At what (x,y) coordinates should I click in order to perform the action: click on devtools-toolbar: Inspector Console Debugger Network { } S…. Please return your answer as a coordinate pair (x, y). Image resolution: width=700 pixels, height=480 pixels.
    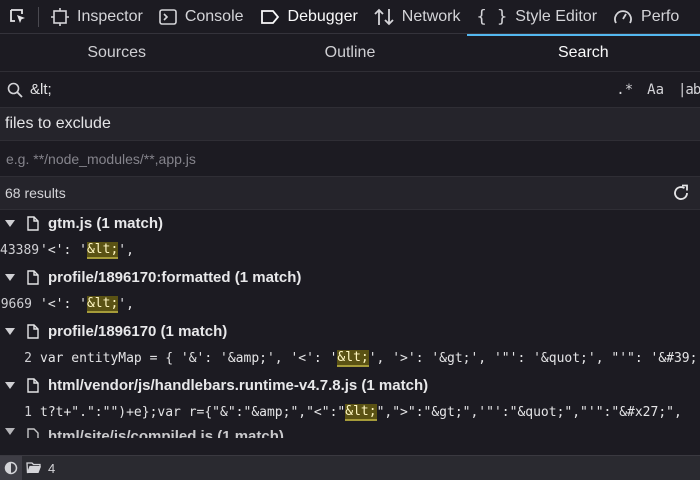
    Looking at the image, I should click on (350, 17).